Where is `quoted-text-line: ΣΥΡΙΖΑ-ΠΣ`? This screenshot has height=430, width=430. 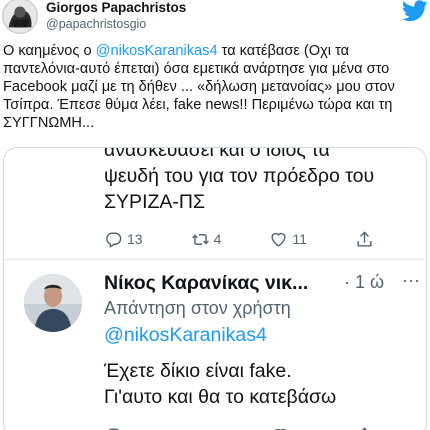
quoted-text-line: ΣΥΡΙΖΑ-ΠΣ is located at coordinates (155, 202).